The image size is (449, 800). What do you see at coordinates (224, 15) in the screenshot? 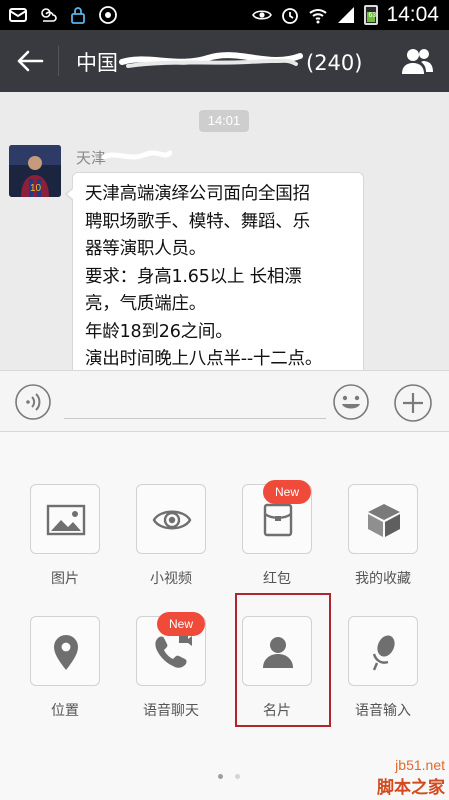
I see `status-bar: 63 14:04` at bounding box center [224, 15].